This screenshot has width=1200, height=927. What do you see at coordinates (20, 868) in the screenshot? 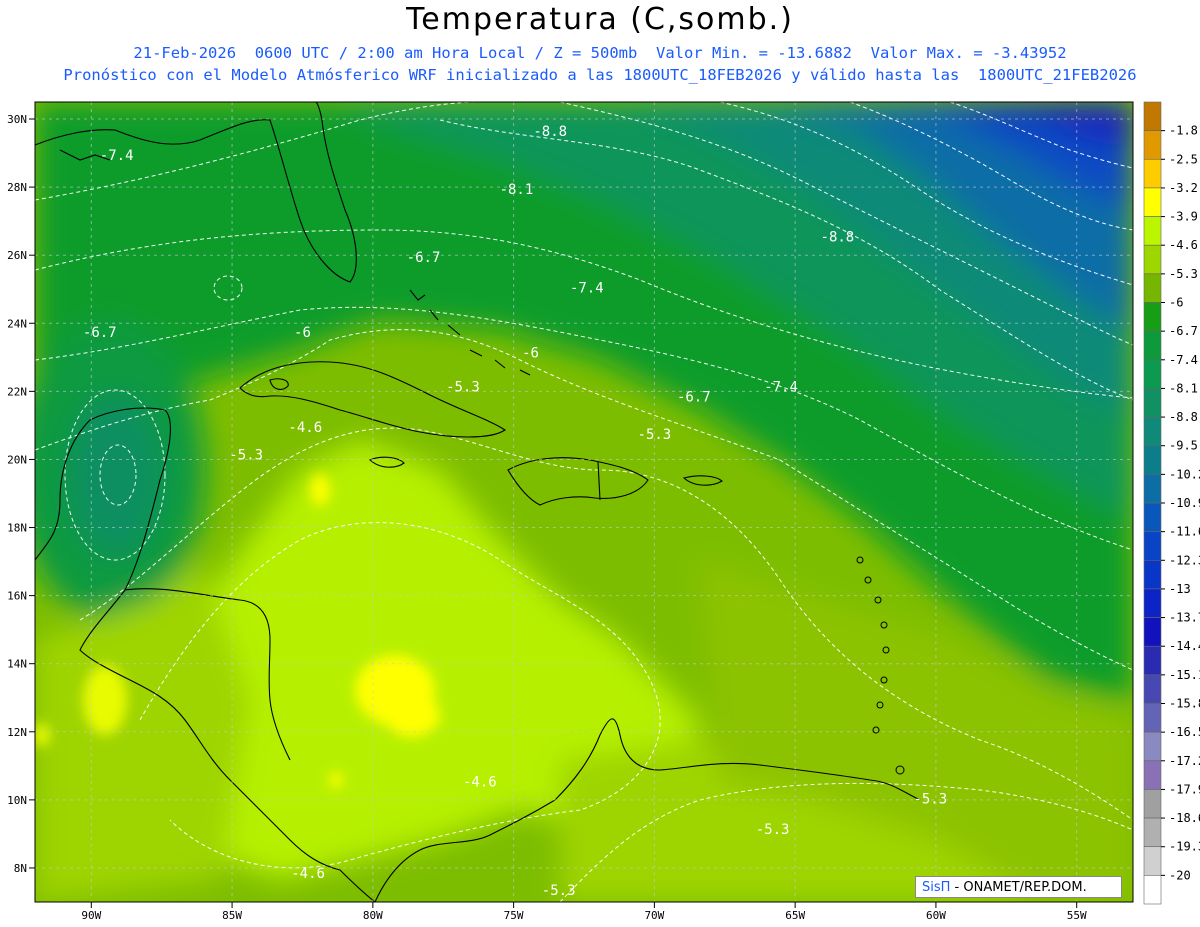
I see `lat-tick-label: 8N` at bounding box center [20, 868].